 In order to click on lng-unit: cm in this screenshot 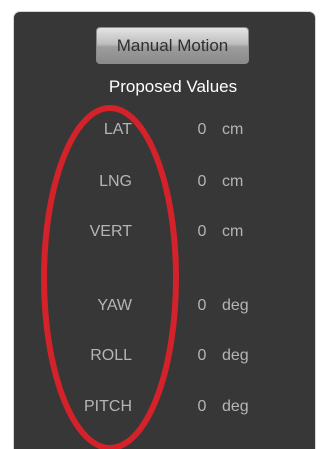, I will do `click(233, 181)`.